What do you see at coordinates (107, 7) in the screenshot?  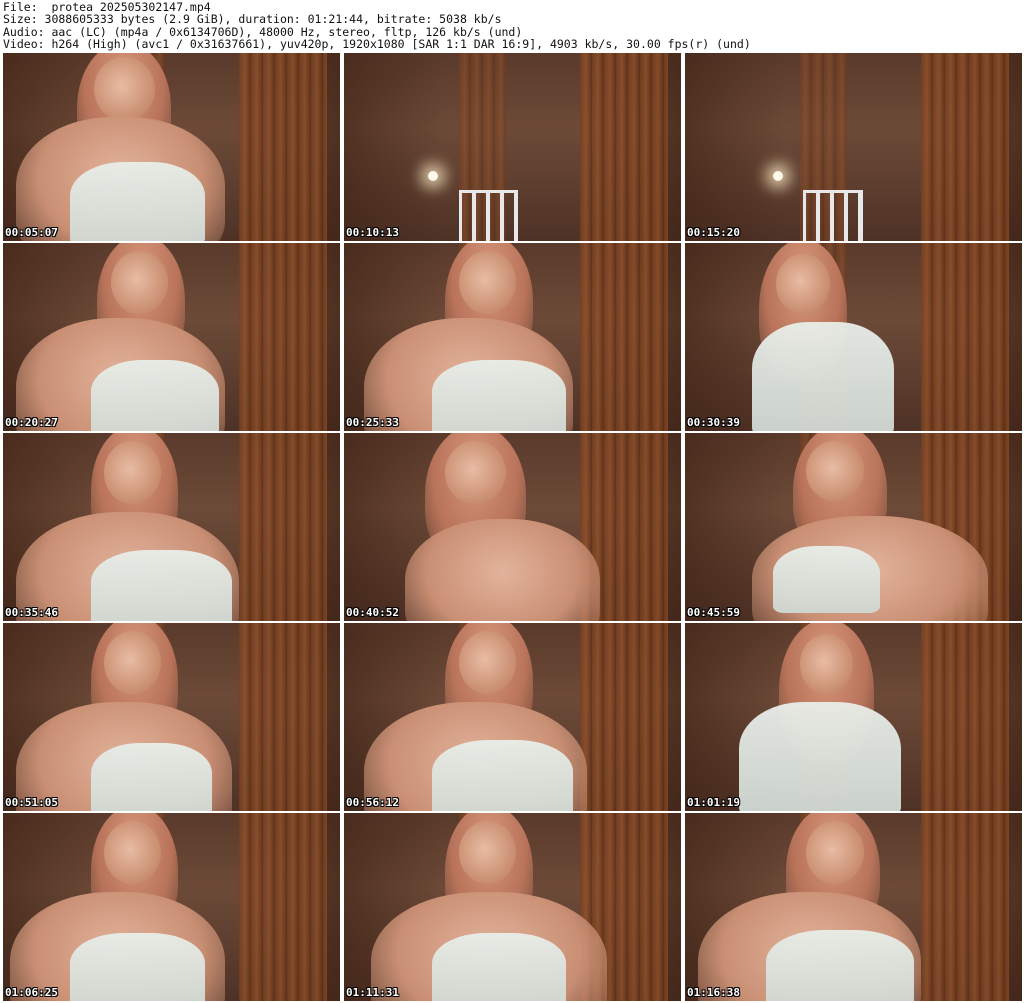 I see `file-name-line: File: _protea_202505302147.mp4` at bounding box center [107, 7].